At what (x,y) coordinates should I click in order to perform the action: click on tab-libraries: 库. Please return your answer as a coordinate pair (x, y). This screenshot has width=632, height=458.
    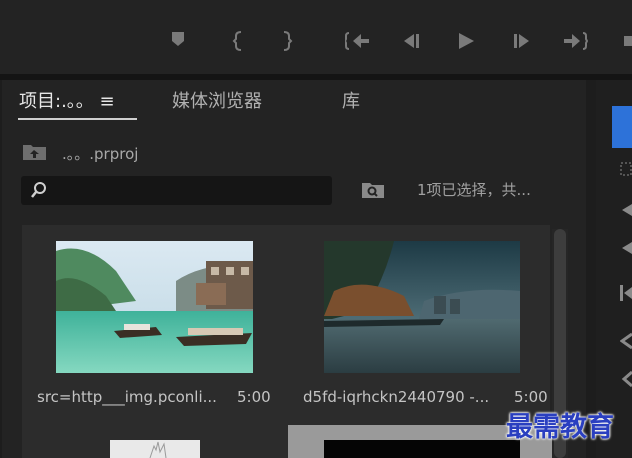
    Looking at the image, I should click on (351, 102).